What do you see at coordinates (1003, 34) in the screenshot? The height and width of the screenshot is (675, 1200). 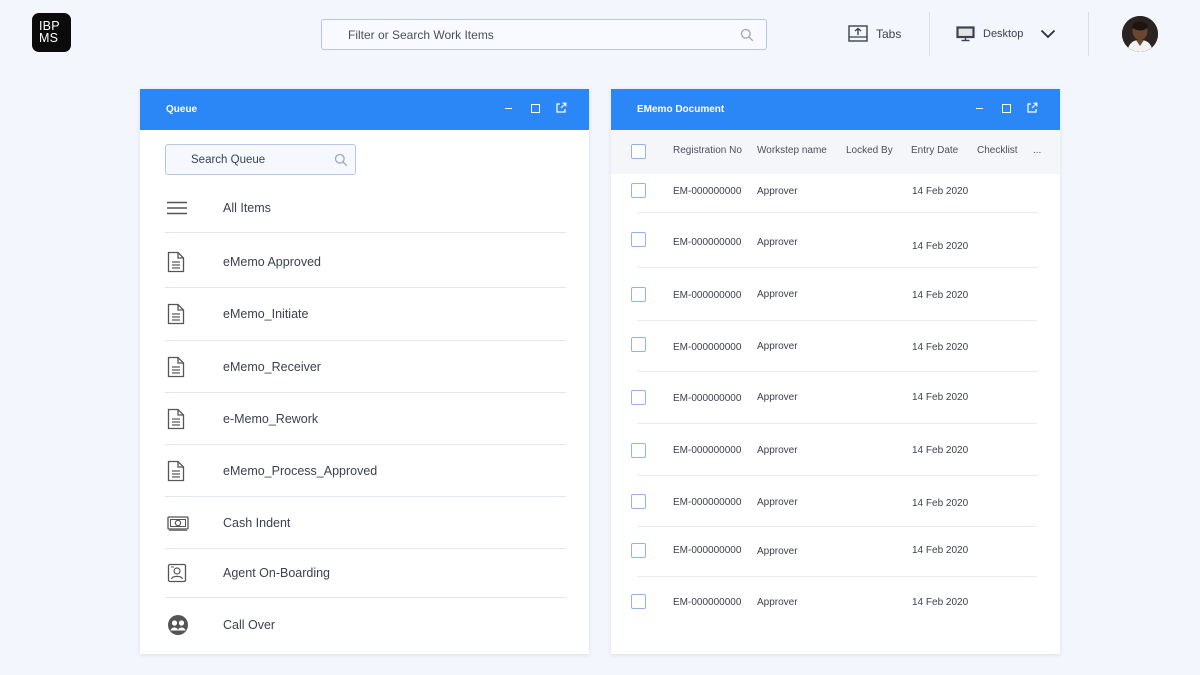 I see `desktop-label: Desktop` at bounding box center [1003, 34].